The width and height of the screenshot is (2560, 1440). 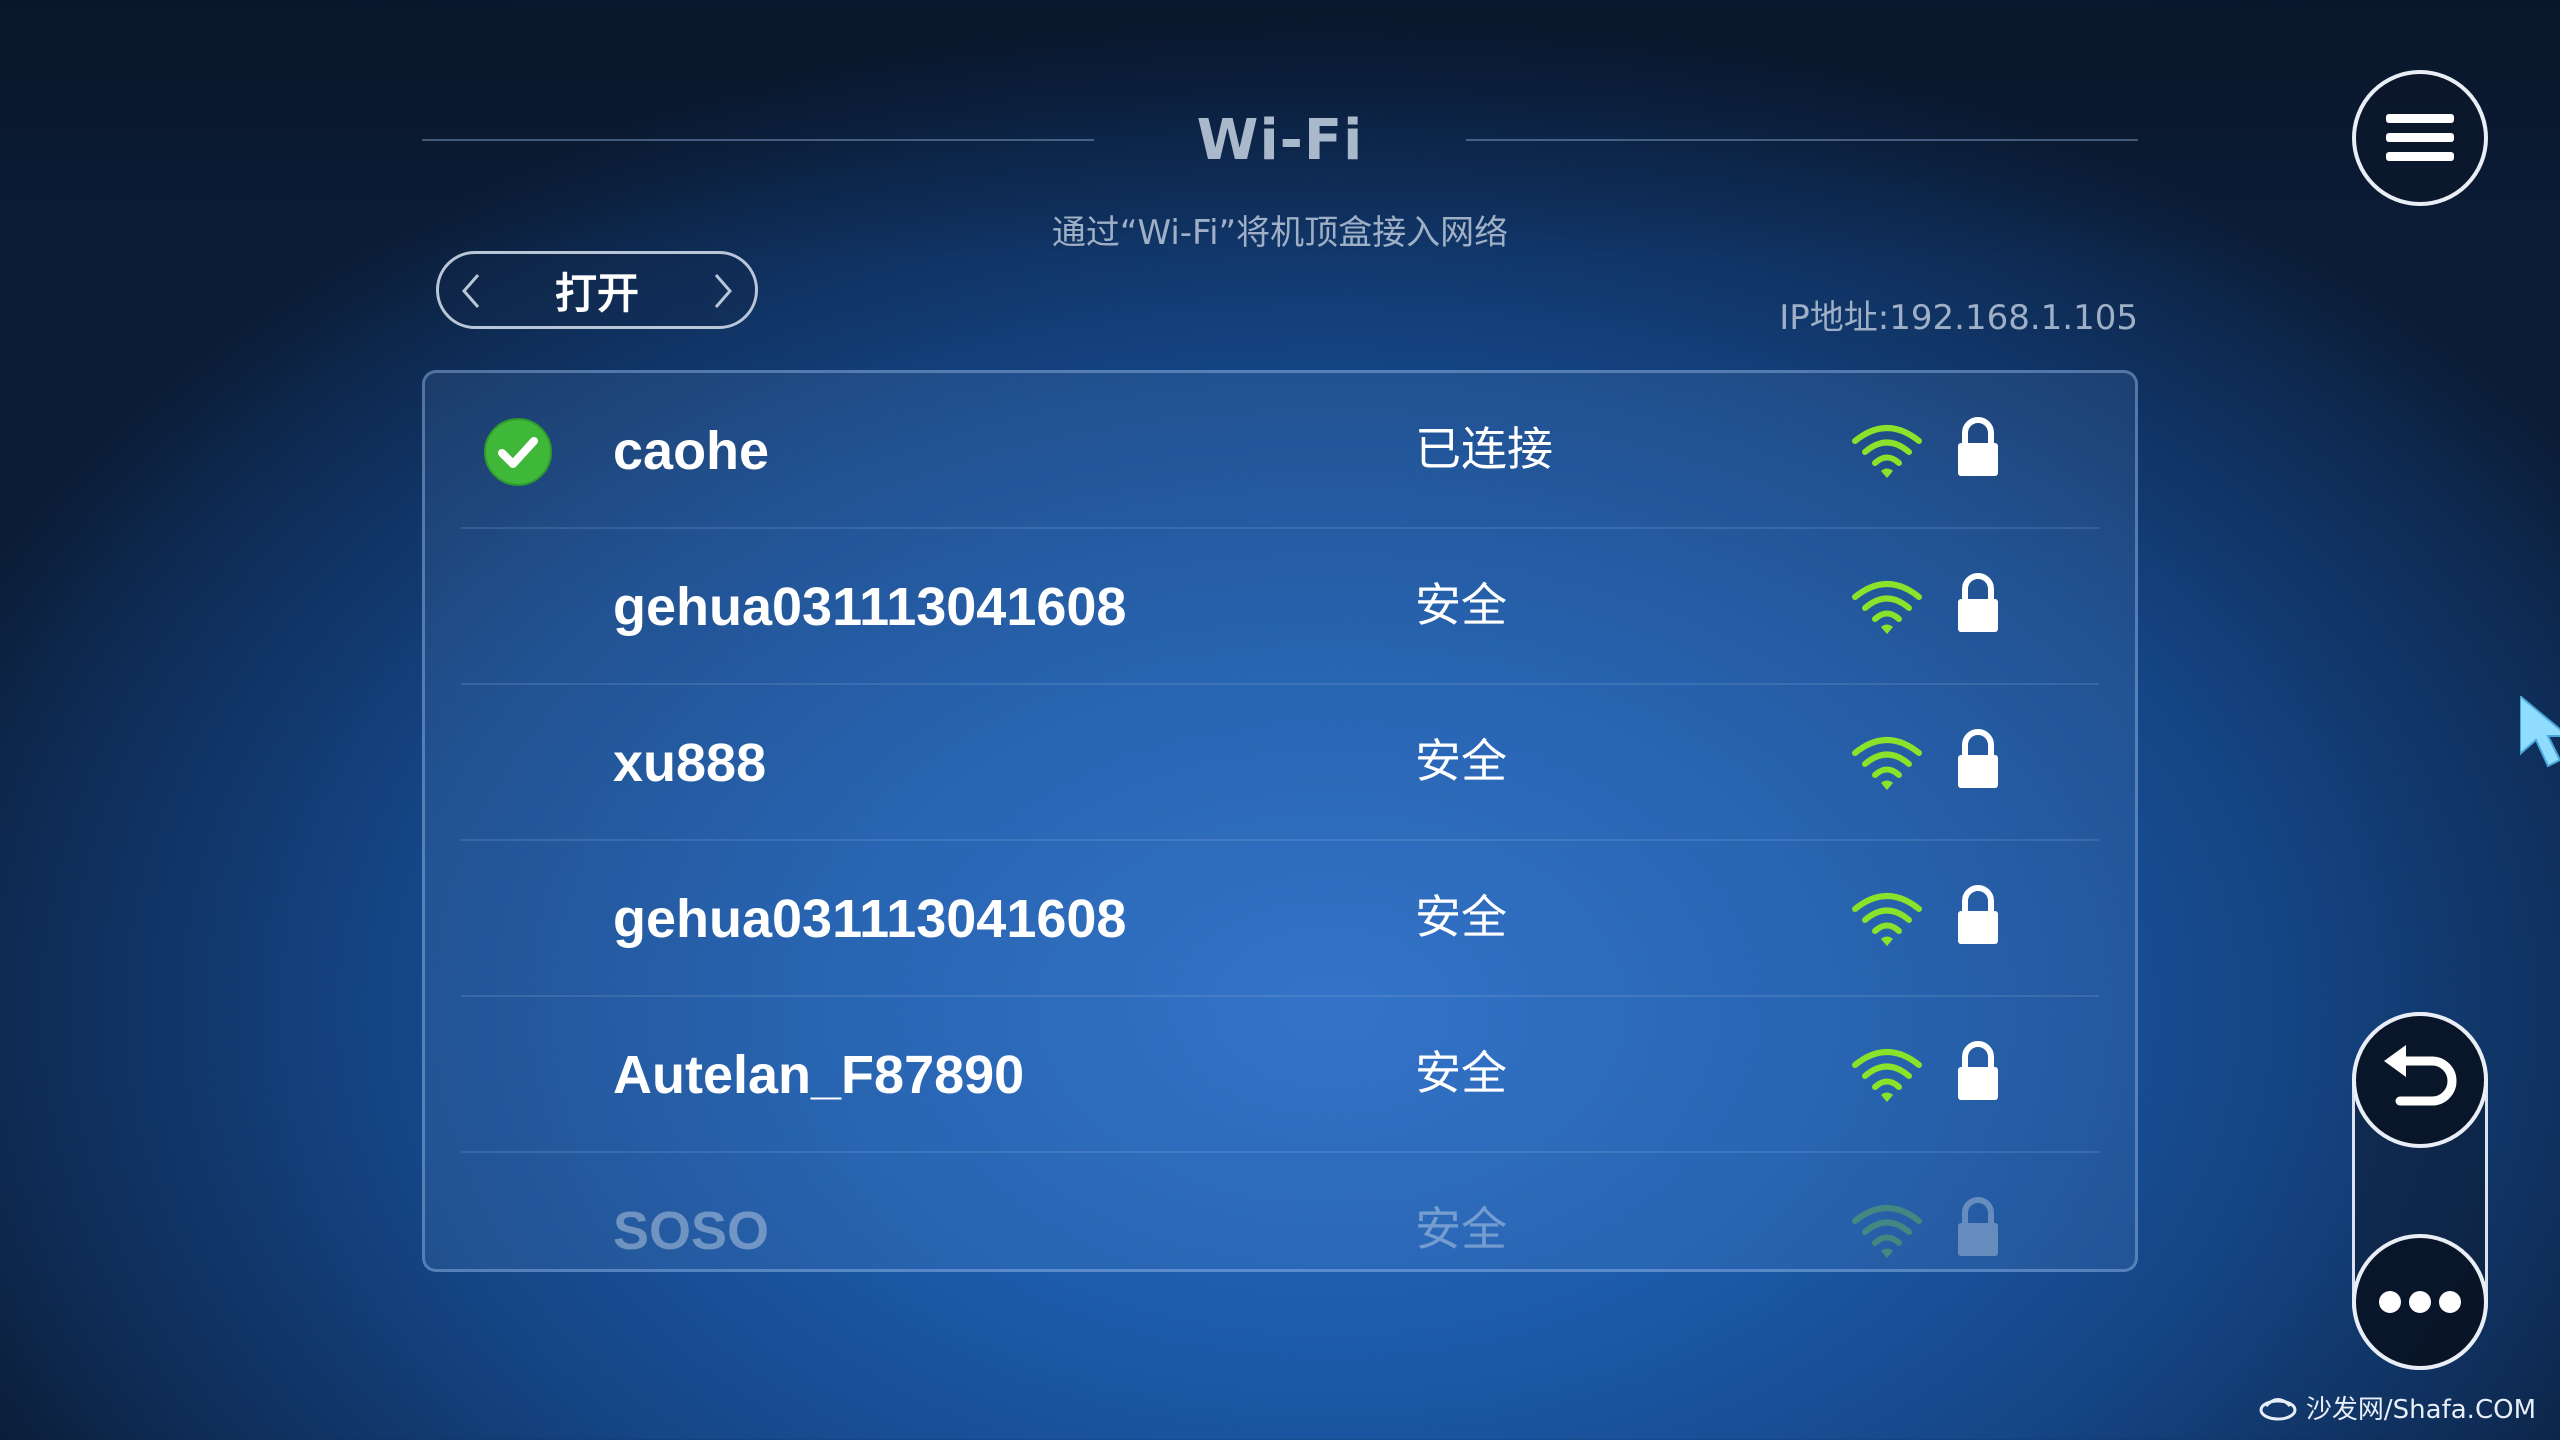 I want to click on more-options-button, so click(x=2420, y=1302).